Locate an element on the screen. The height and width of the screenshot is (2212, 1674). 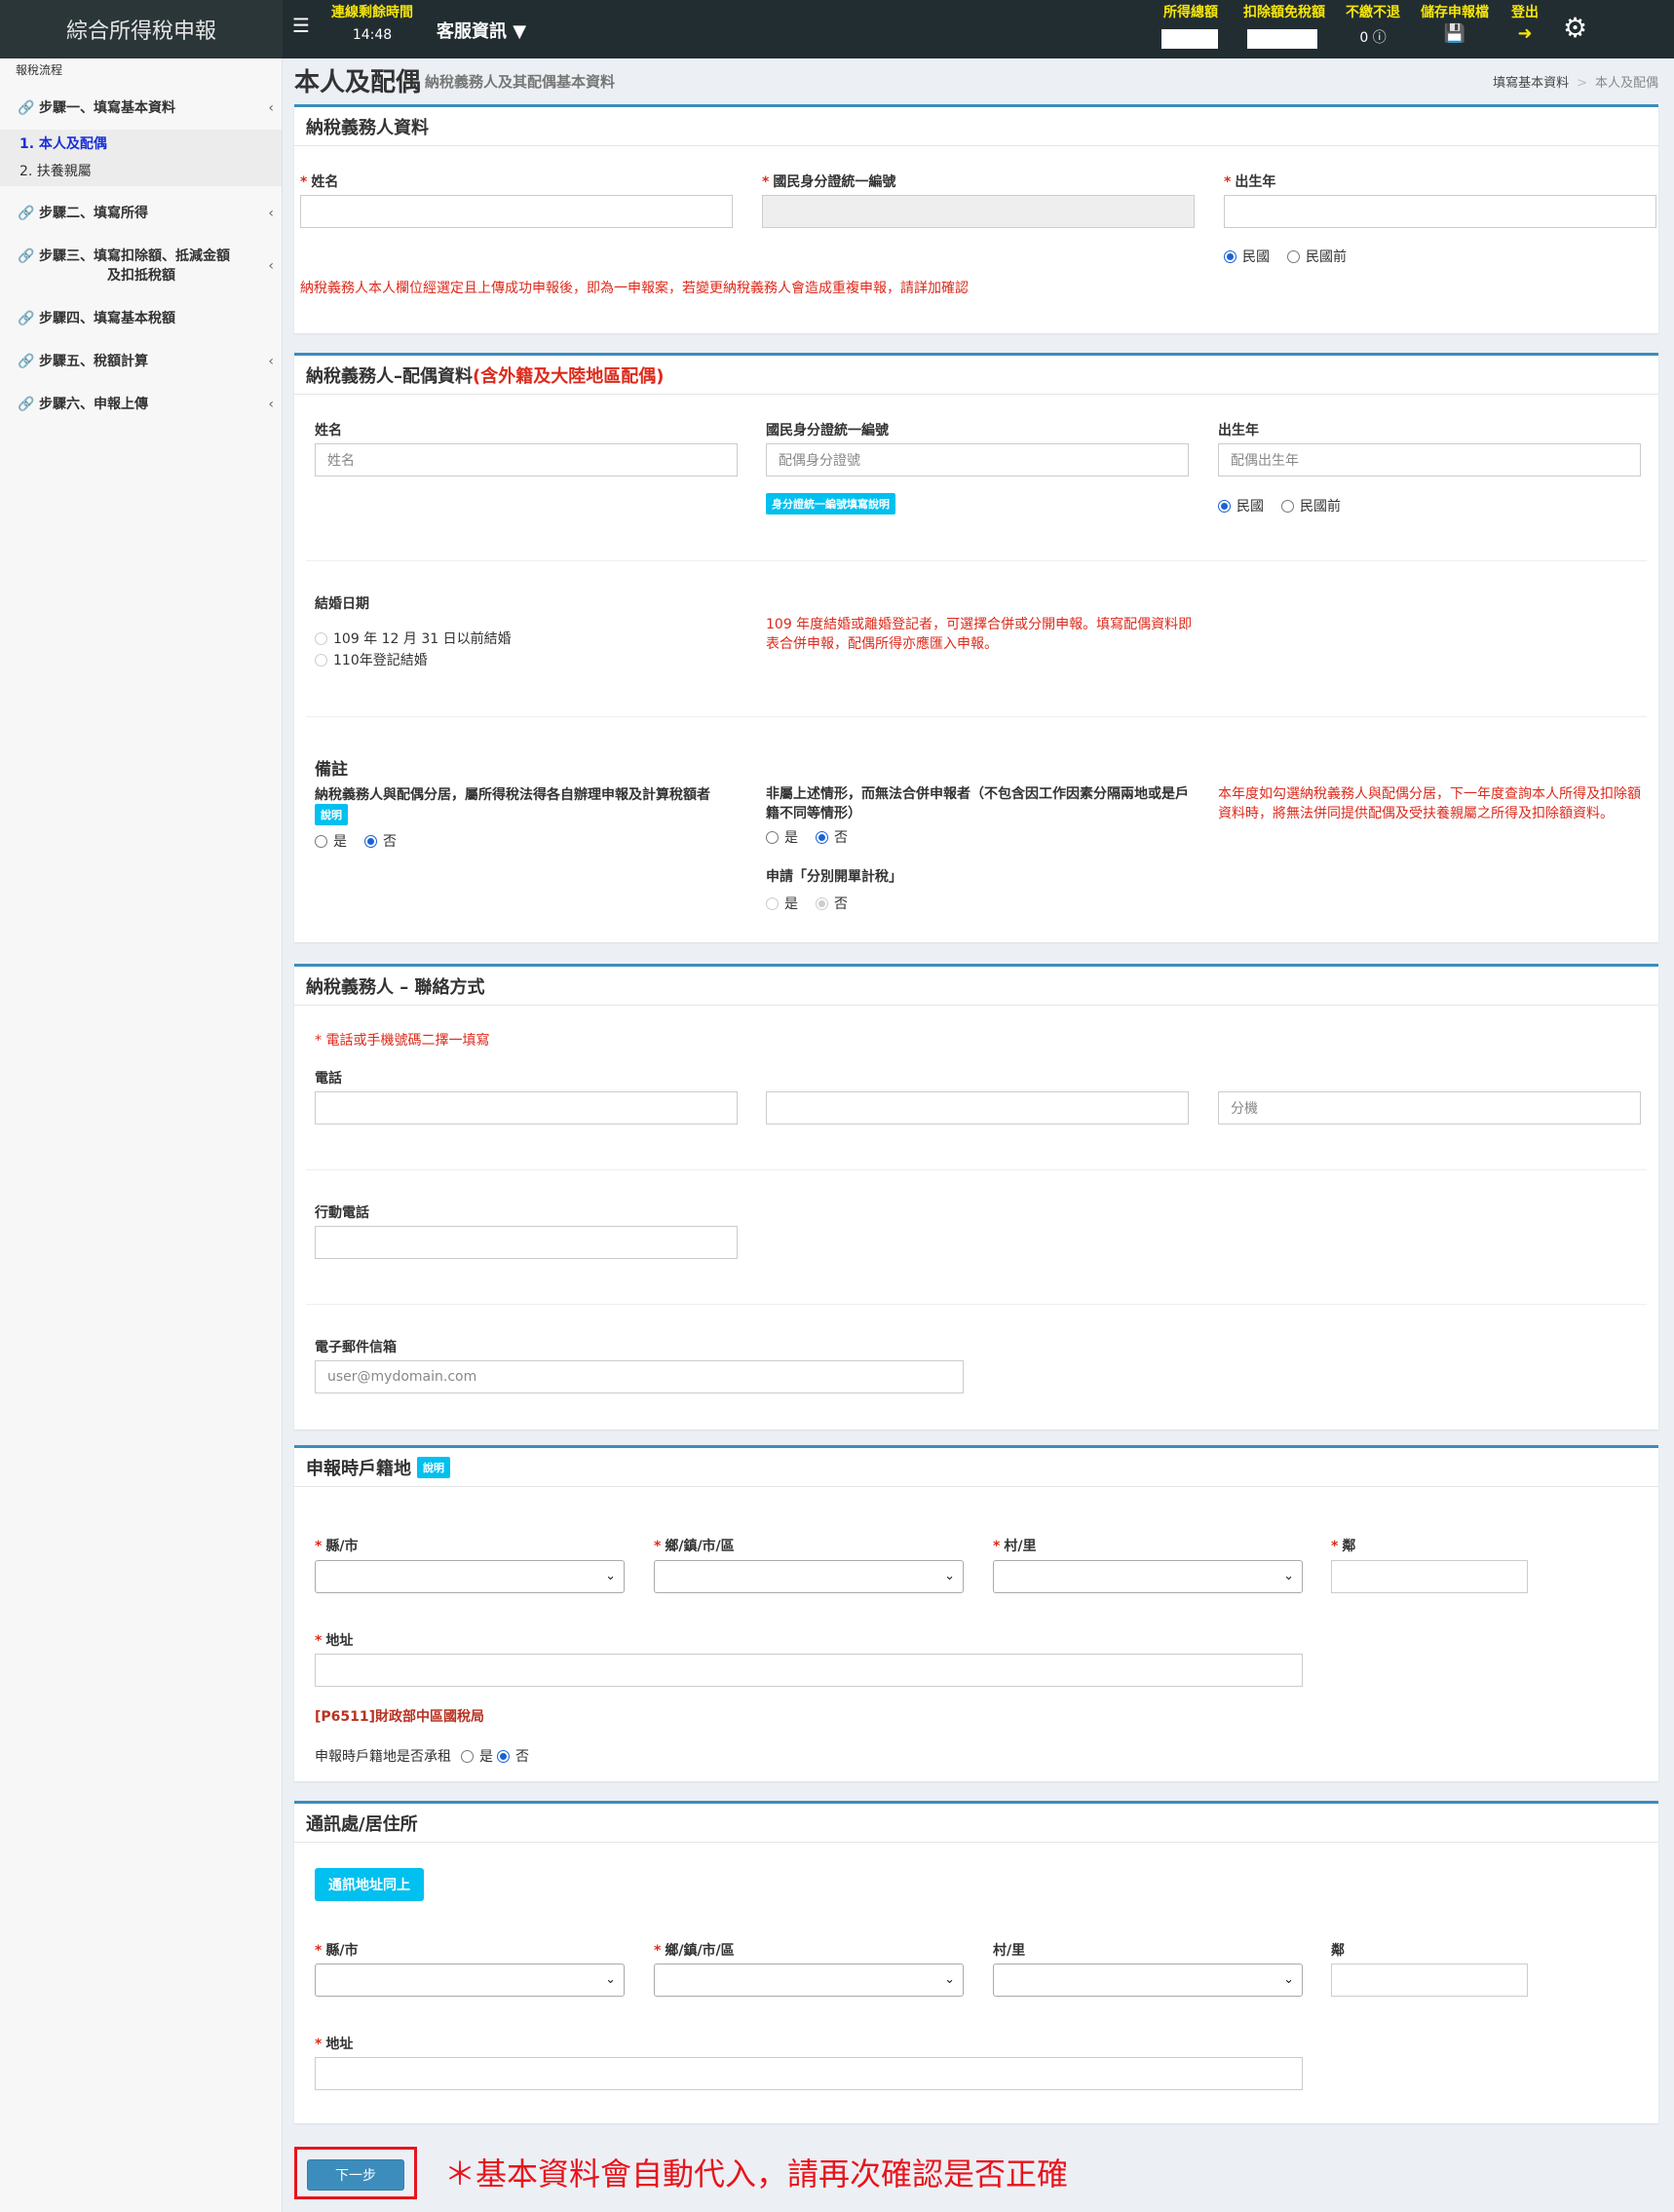
logout-button: 登出 ➜ is located at coordinates (1525, 23).